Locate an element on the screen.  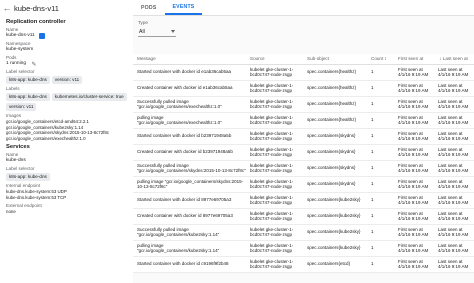
count-header-label: Count is located at coordinates (377, 58).